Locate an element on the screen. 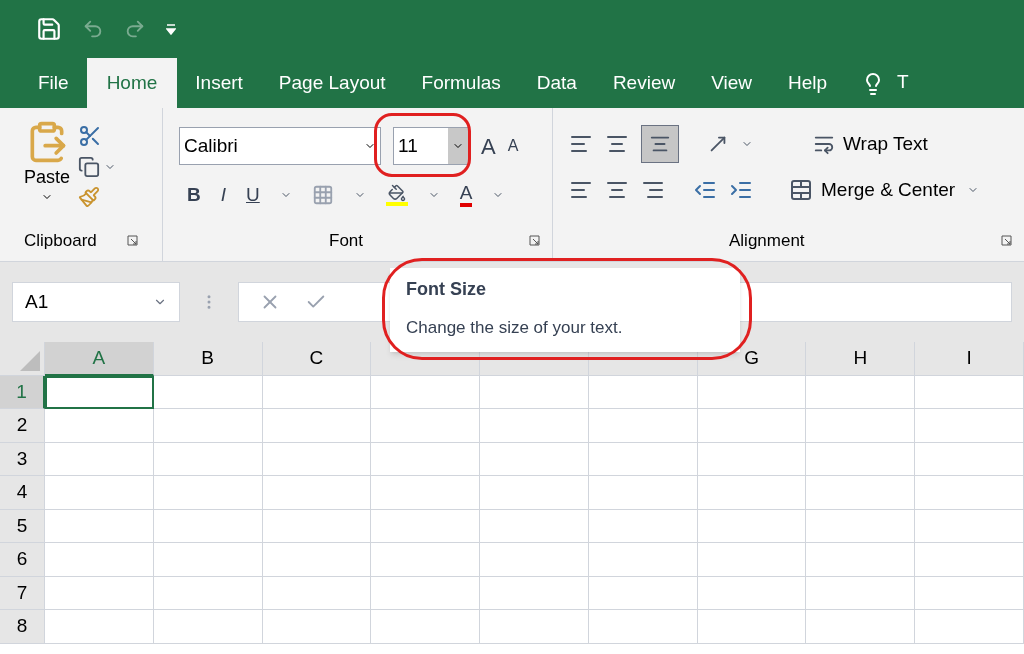  tooltip-text: Change the size of your text. is located at coordinates (515, 328).